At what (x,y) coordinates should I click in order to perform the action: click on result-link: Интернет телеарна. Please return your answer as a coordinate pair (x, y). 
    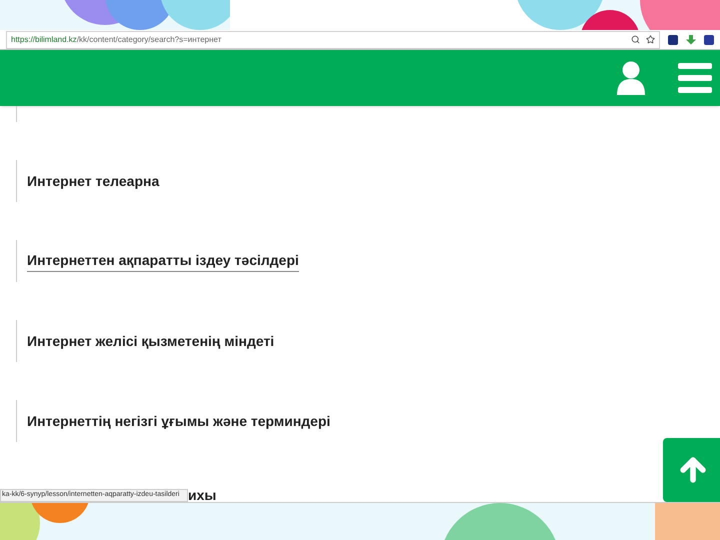
    Looking at the image, I should click on (93, 181).